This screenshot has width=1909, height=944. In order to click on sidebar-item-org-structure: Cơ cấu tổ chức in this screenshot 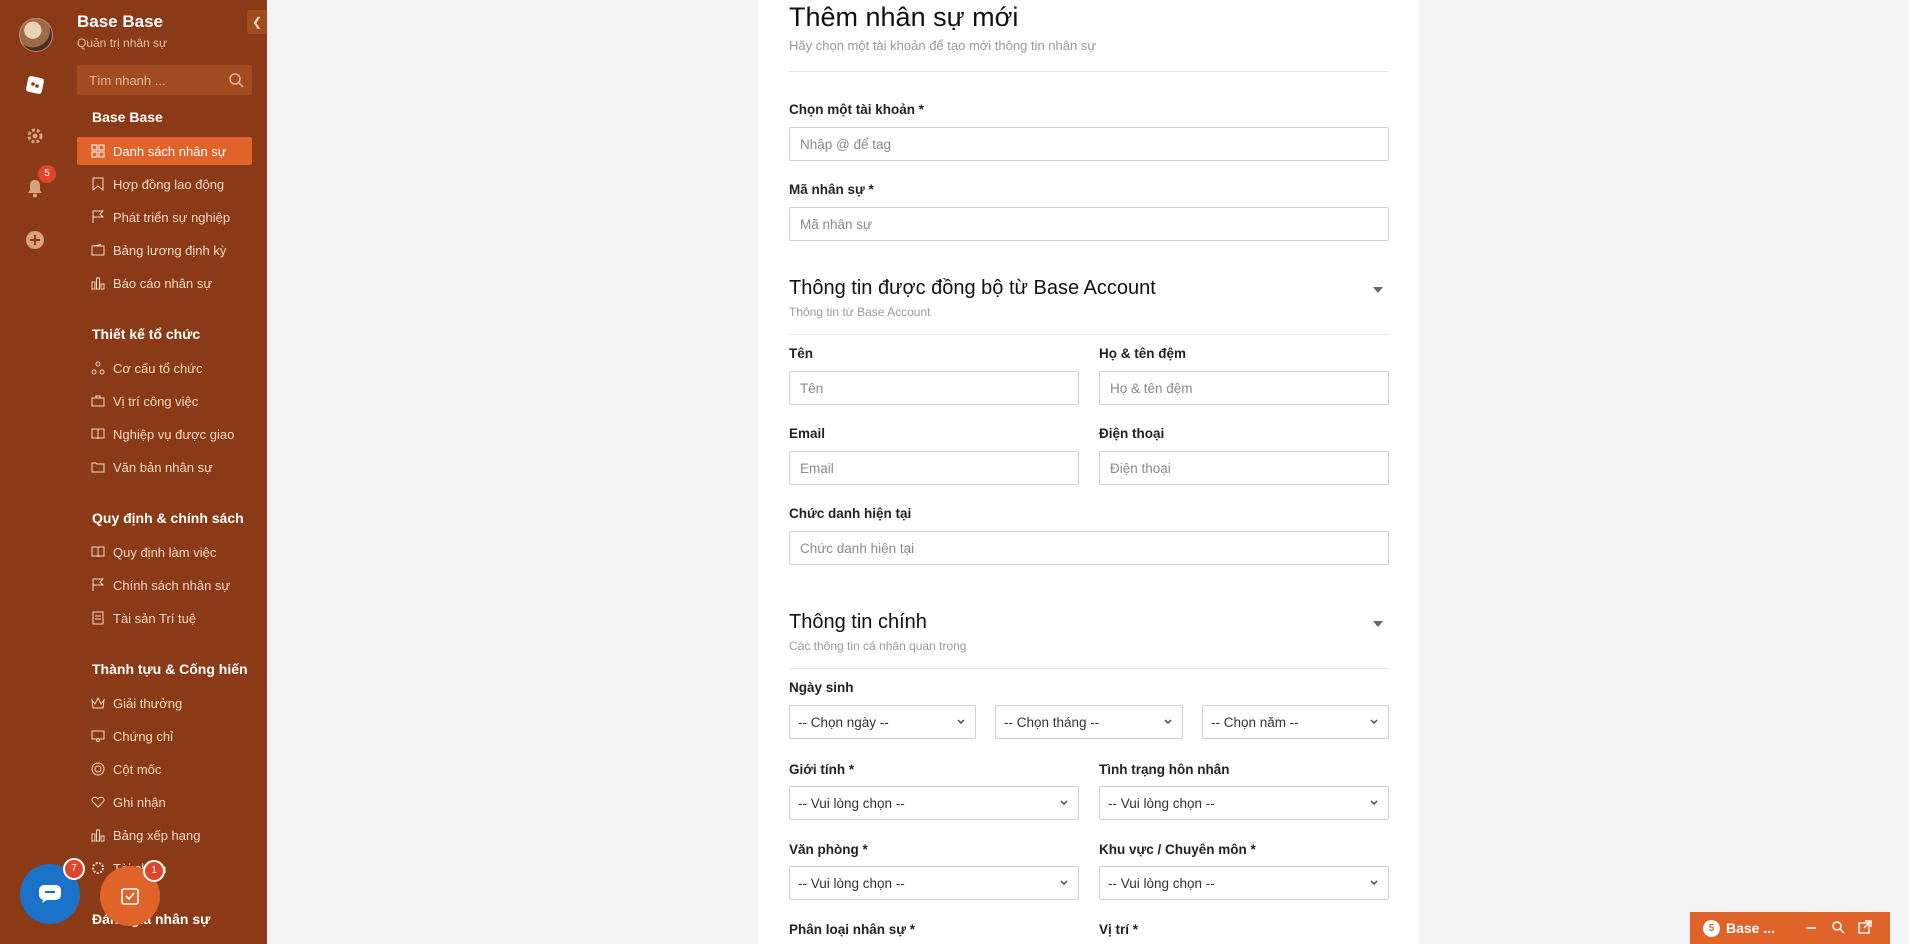, I will do `click(164, 368)`.